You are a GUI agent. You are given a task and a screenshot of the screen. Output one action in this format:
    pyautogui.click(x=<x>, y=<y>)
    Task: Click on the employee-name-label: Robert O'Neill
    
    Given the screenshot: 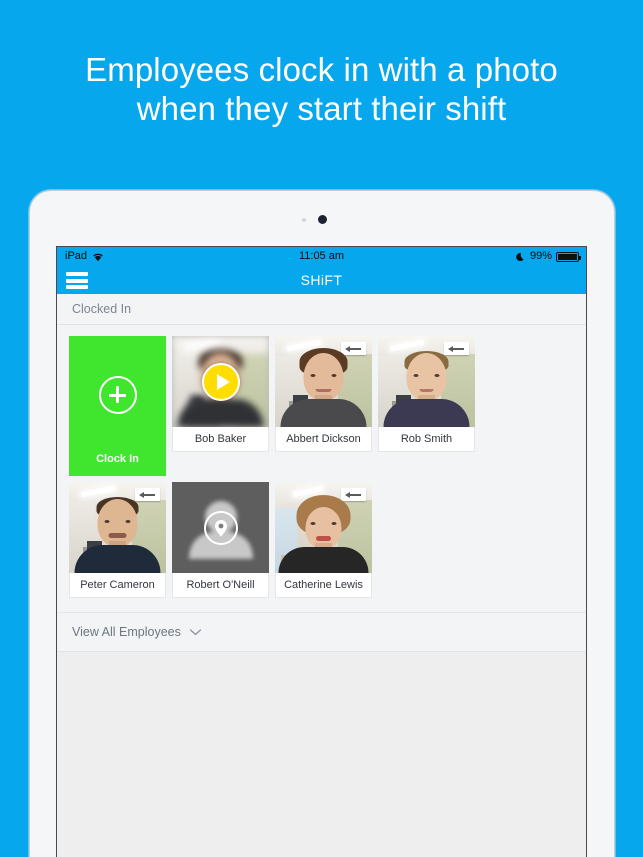 What is the action you would take?
    pyautogui.click(x=220, y=585)
    